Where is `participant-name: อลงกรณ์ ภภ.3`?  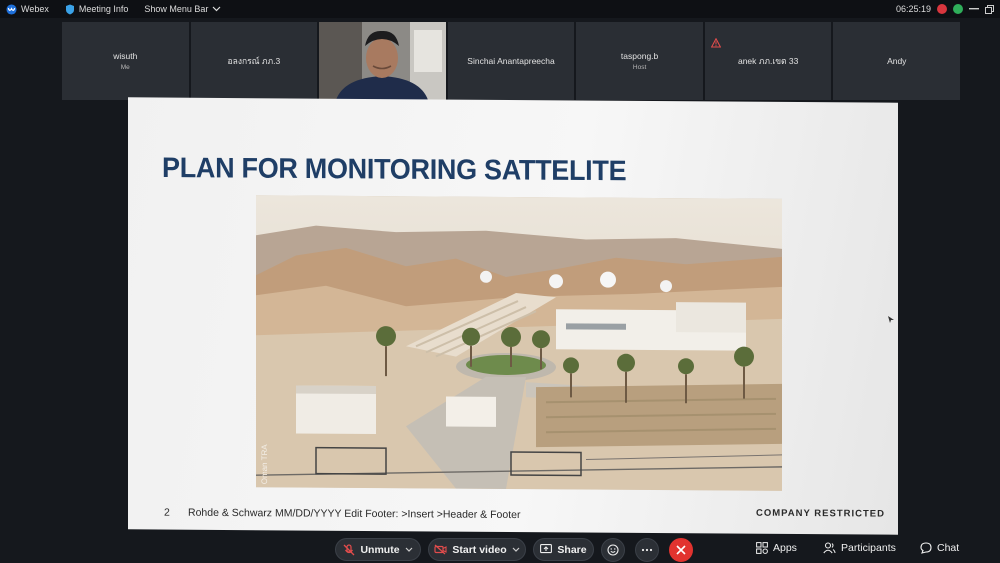 participant-name: อลงกรณ์ ภภ.3 is located at coordinates (254, 61).